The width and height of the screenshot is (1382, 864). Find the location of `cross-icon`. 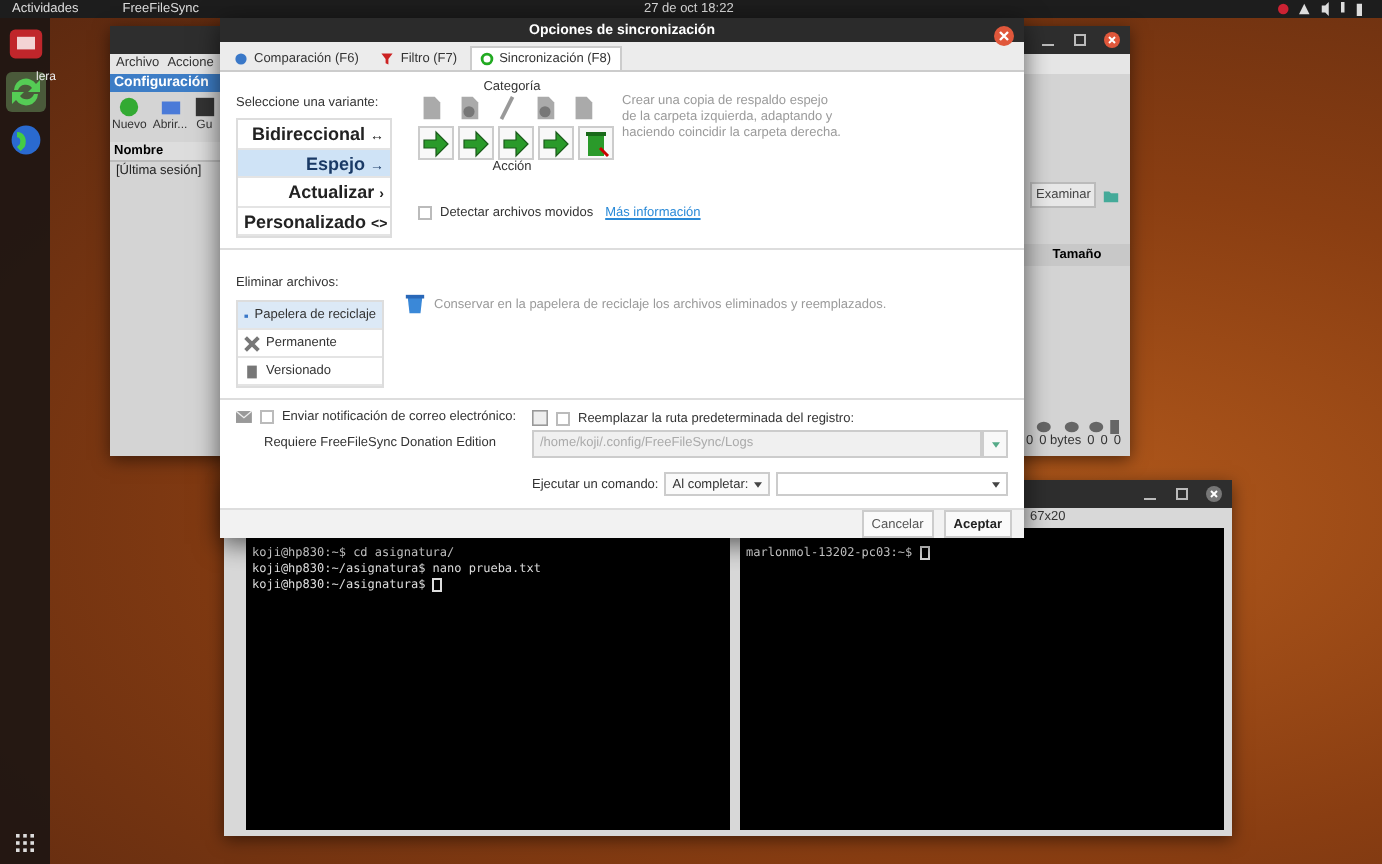

cross-icon is located at coordinates (252, 343).